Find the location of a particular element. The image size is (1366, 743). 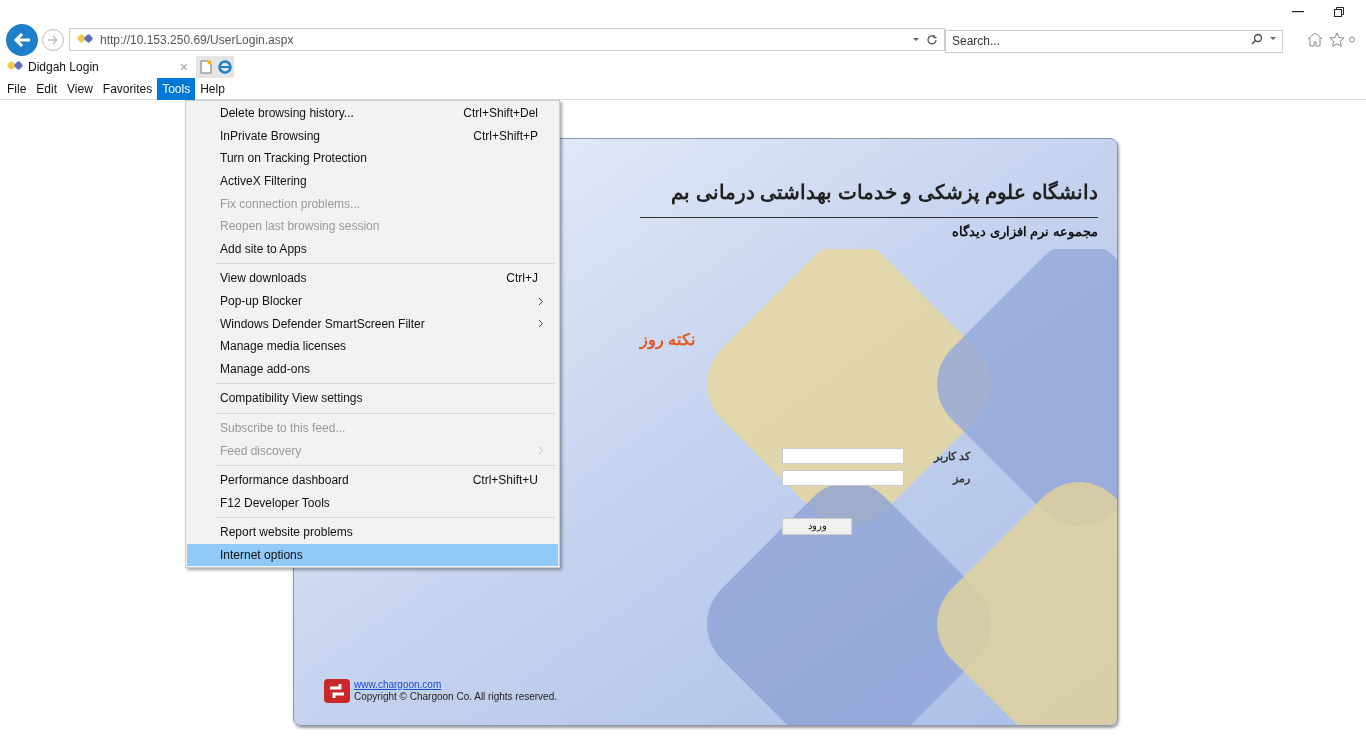

arrow-left-icon is located at coordinates (22, 39).